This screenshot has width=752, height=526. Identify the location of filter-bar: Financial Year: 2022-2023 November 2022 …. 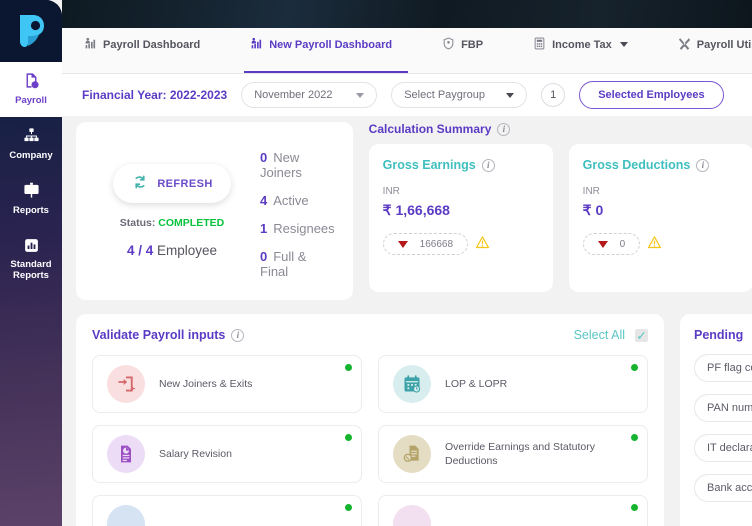
(407, 95).